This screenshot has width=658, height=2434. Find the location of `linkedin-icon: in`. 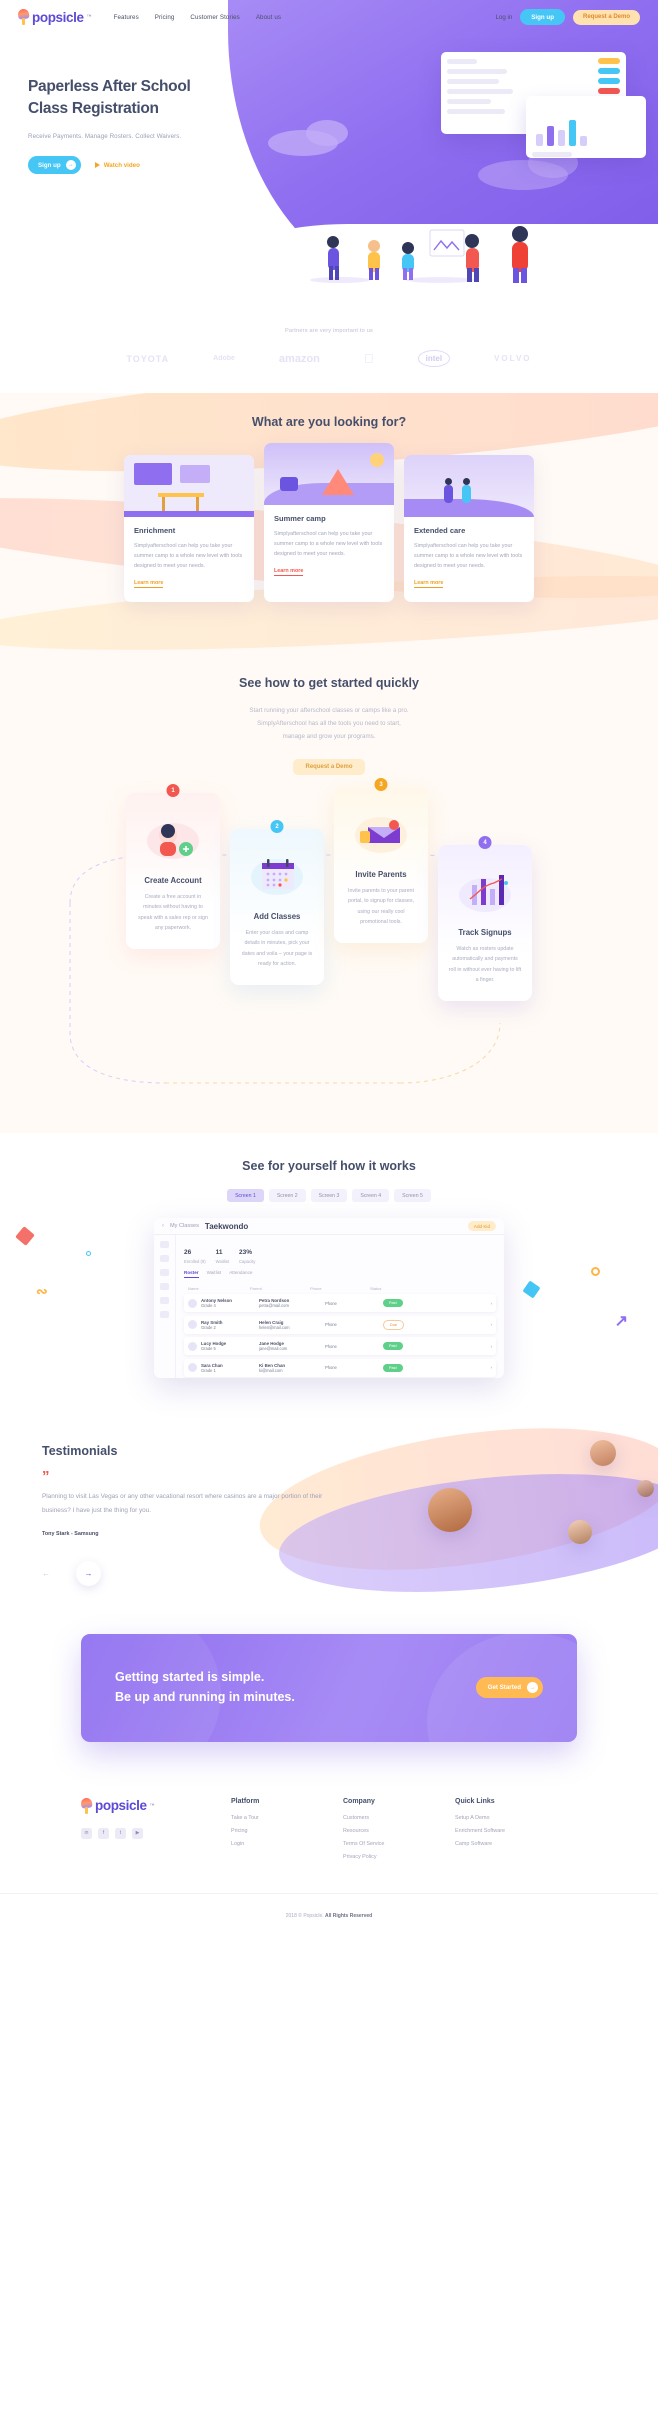

linkedin-icon: in is located at coordinates (86, 1833).